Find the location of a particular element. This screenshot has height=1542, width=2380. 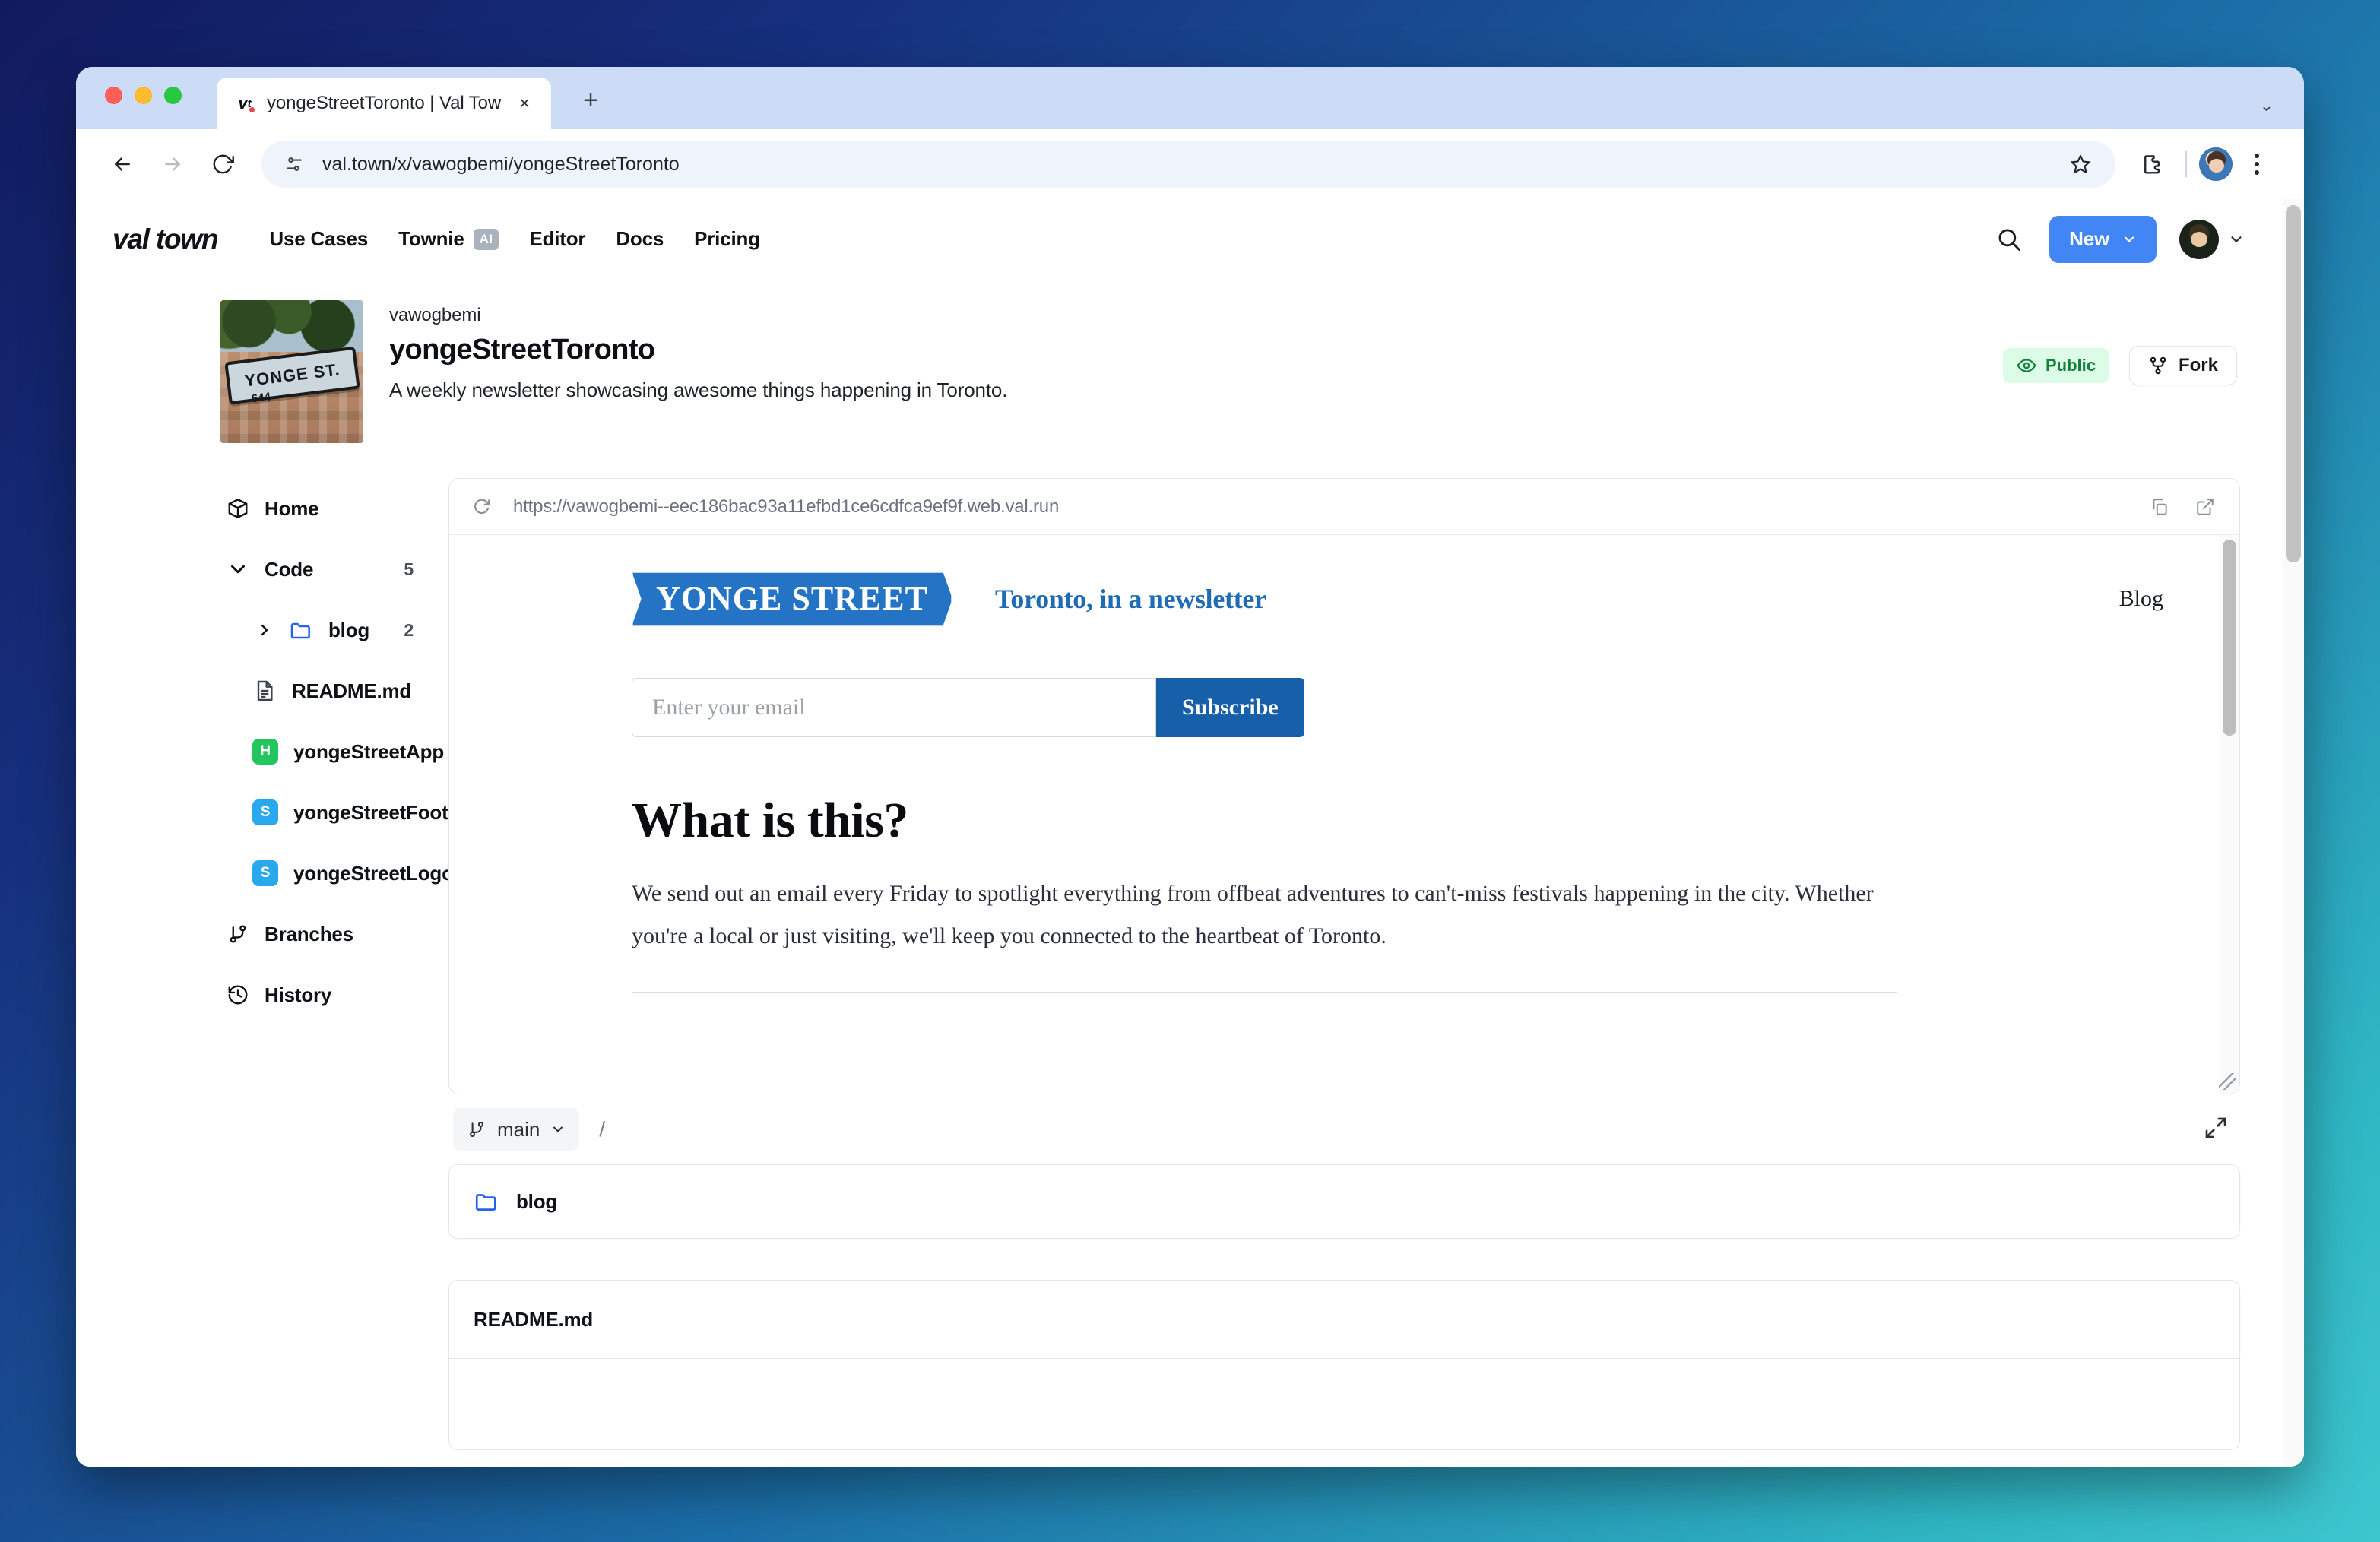

copy-icon is located at coordinates (2159, 506).